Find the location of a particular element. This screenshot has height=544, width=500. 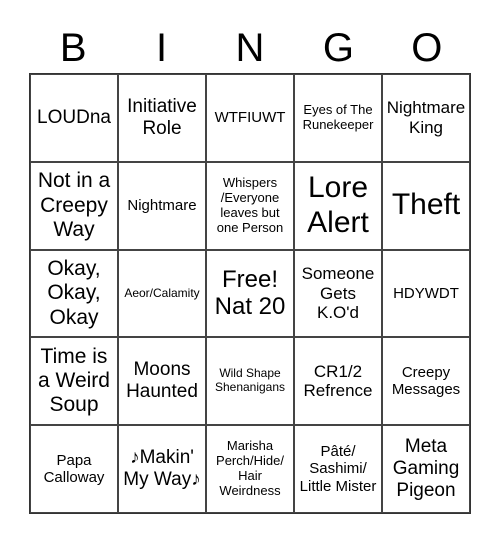

bingo-cell: Papa Calloway is located at coordinates (74, 469).